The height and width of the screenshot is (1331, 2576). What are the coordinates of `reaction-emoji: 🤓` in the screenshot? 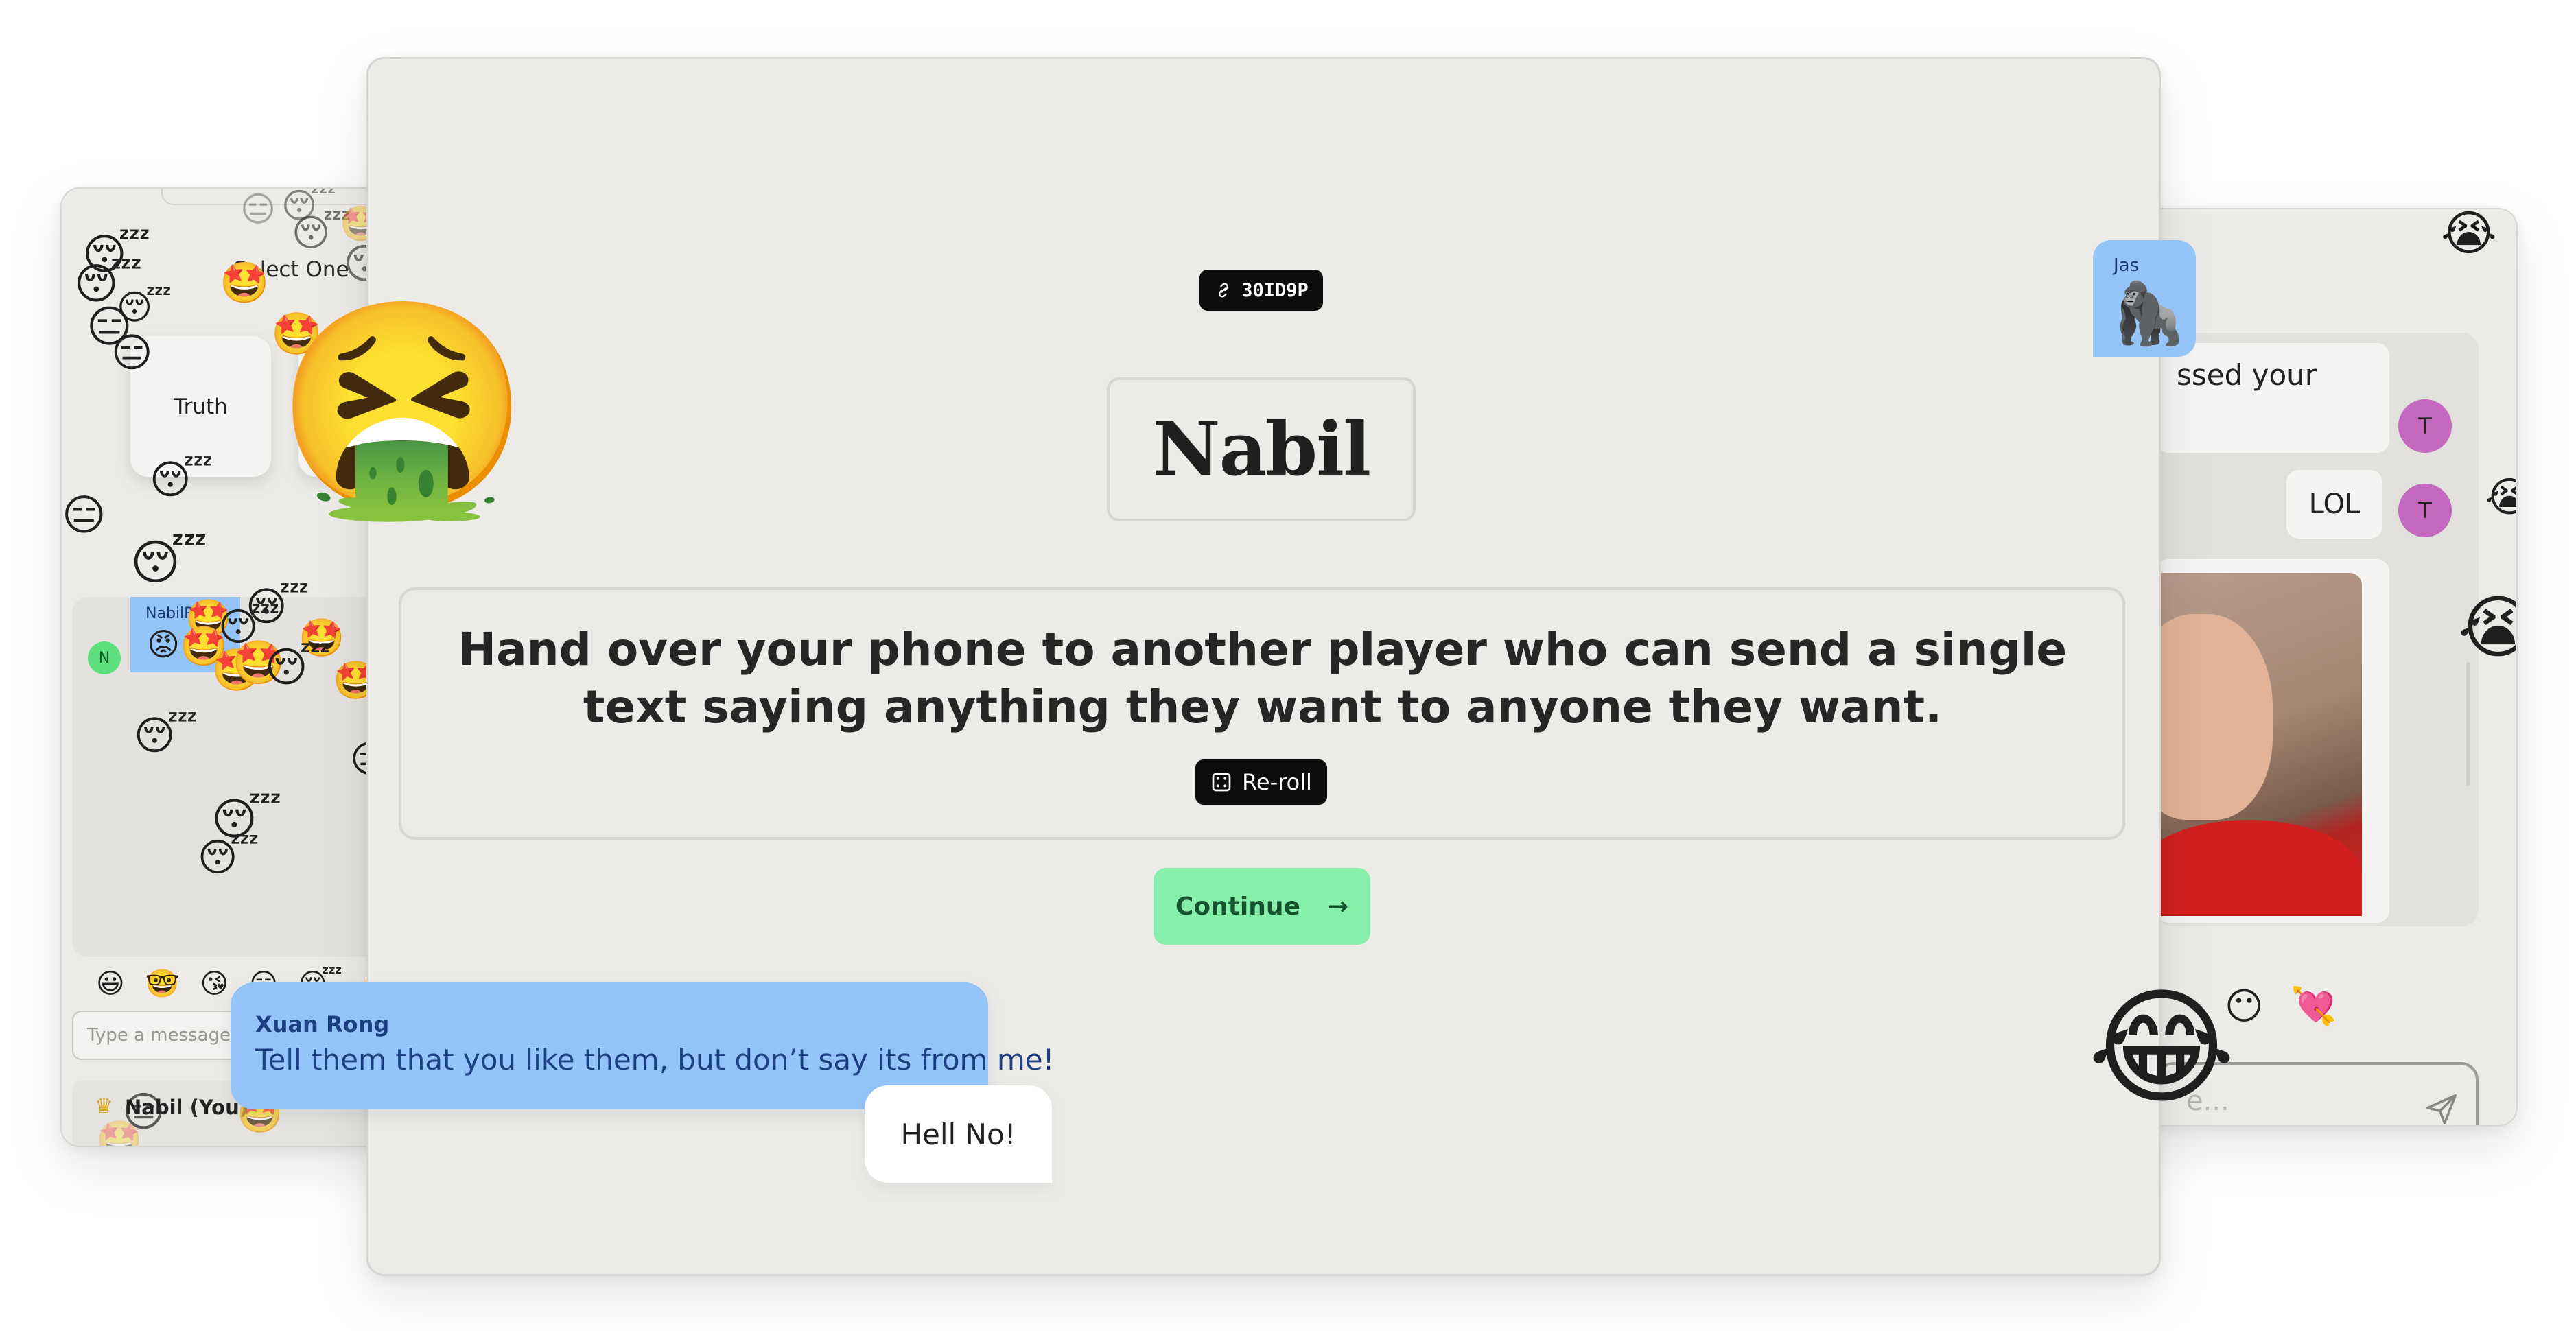 It's located at (172, 984).